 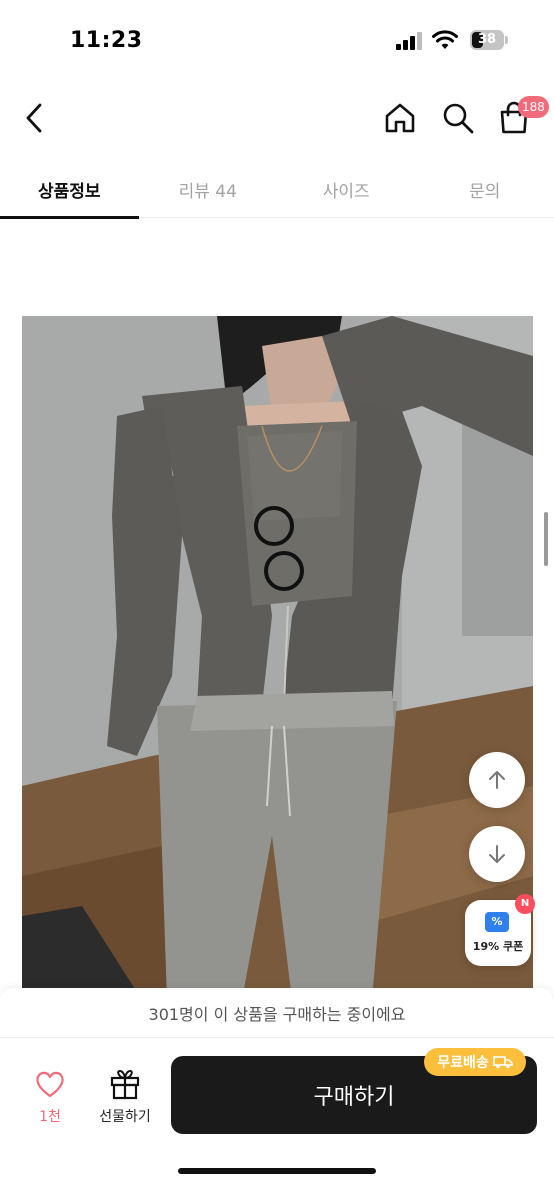 What do you see at coordinates (533, 107) in the screenshot?
I see `cart-badge: 188` at bounding box center [533, 107].